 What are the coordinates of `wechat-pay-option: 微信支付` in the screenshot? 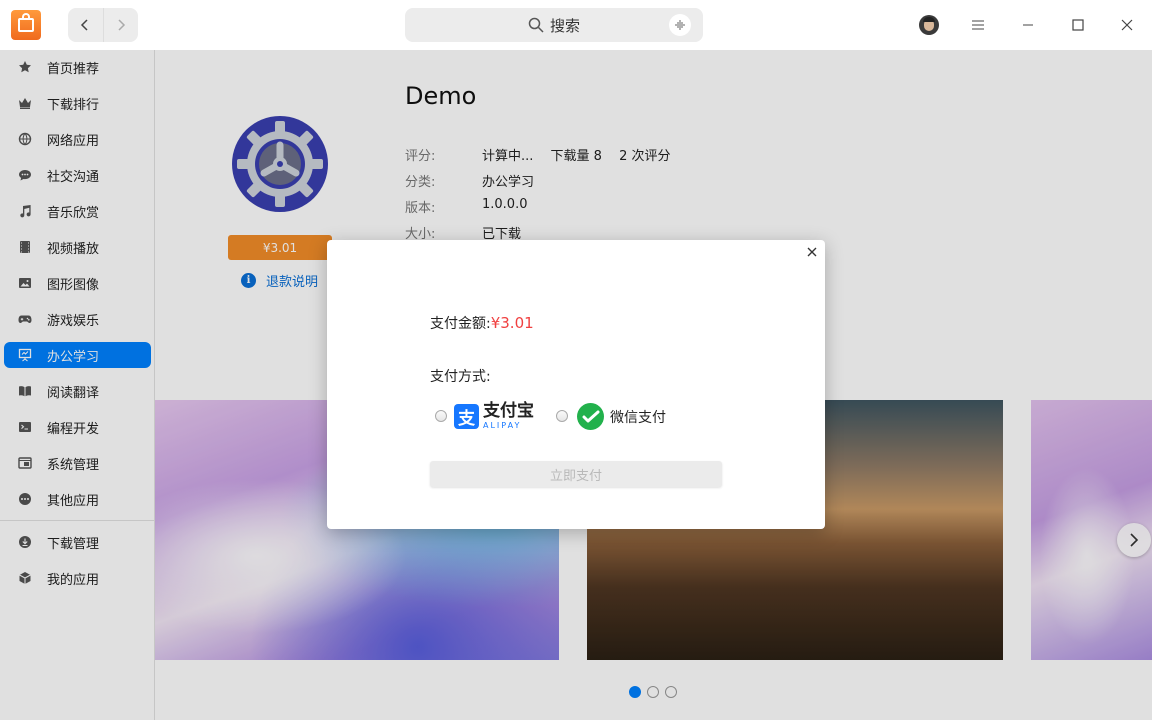 It's located at (621, 416).